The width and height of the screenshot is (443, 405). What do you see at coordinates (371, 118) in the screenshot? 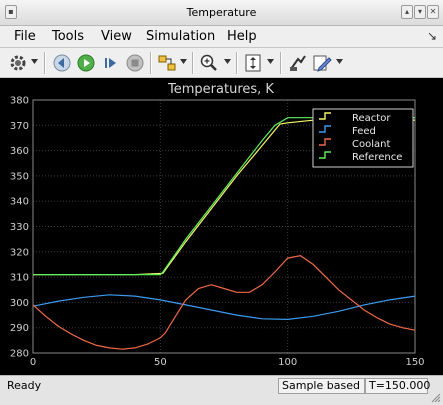
I see `legend-label: Reactor` at bounding box center [371, 118].